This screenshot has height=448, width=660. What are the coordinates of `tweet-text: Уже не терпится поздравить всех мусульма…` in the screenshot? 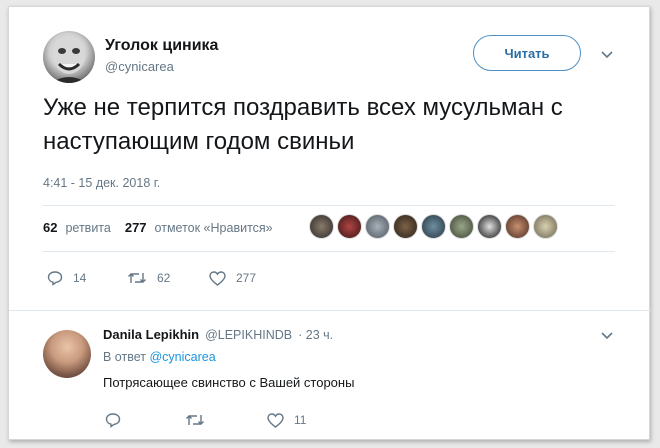 It's located at (303, 124).